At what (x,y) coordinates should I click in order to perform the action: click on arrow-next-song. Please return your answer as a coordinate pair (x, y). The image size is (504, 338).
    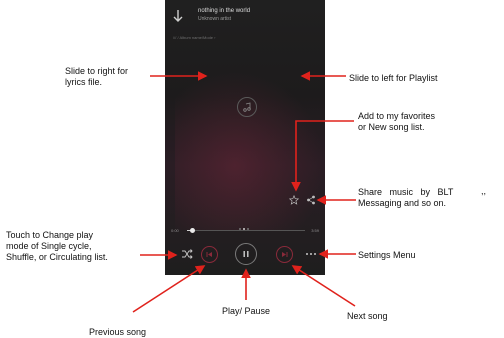
    Looking at the image, I should click on (323, 286).